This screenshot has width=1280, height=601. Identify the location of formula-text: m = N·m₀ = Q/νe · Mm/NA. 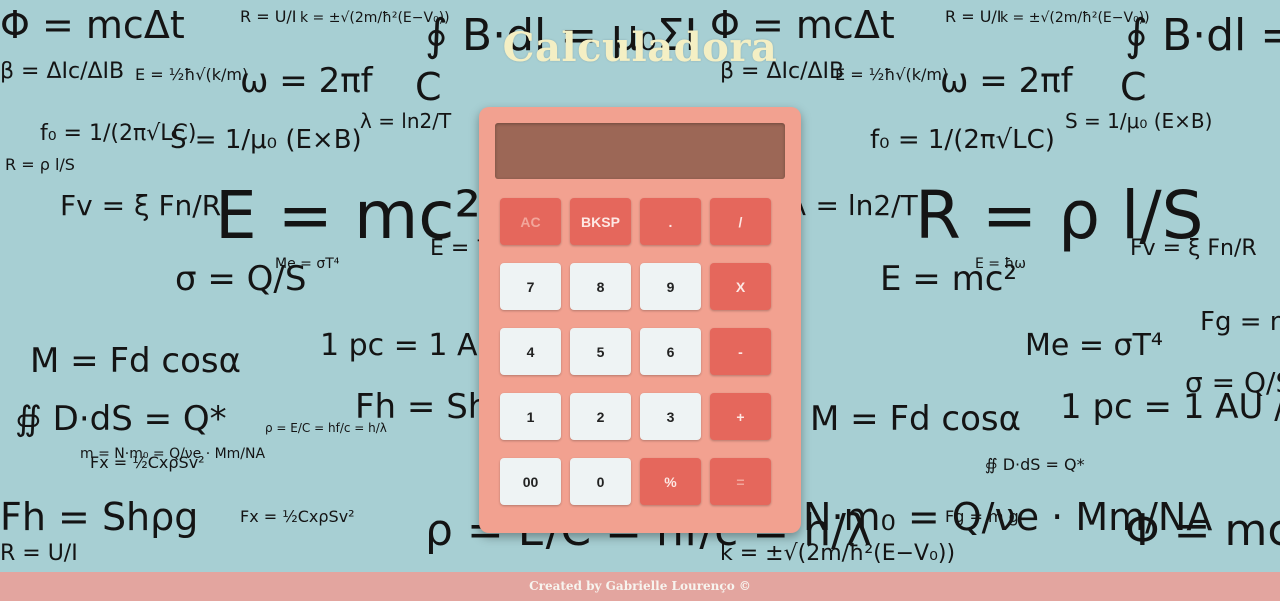
(172, 454).